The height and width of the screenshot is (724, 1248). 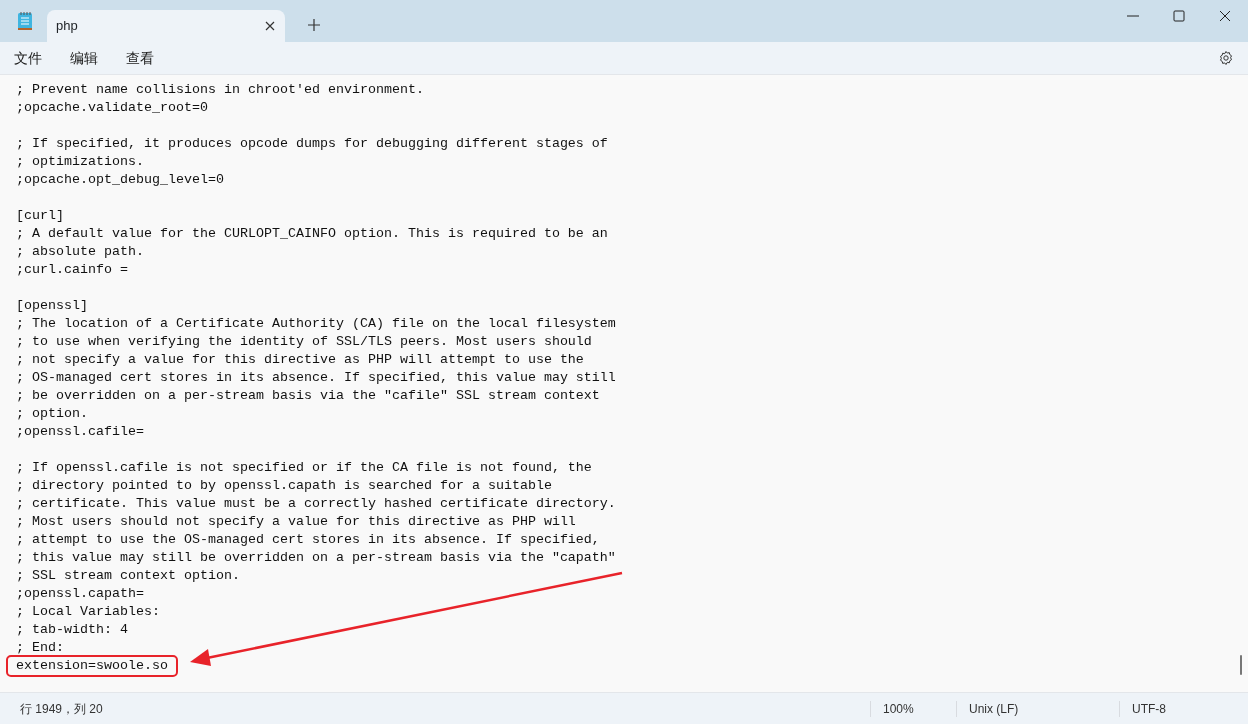 What do you see at coordinates (166, 26) in the screenshot?
I see `document-tab: php` at bounding box center [166, 26].